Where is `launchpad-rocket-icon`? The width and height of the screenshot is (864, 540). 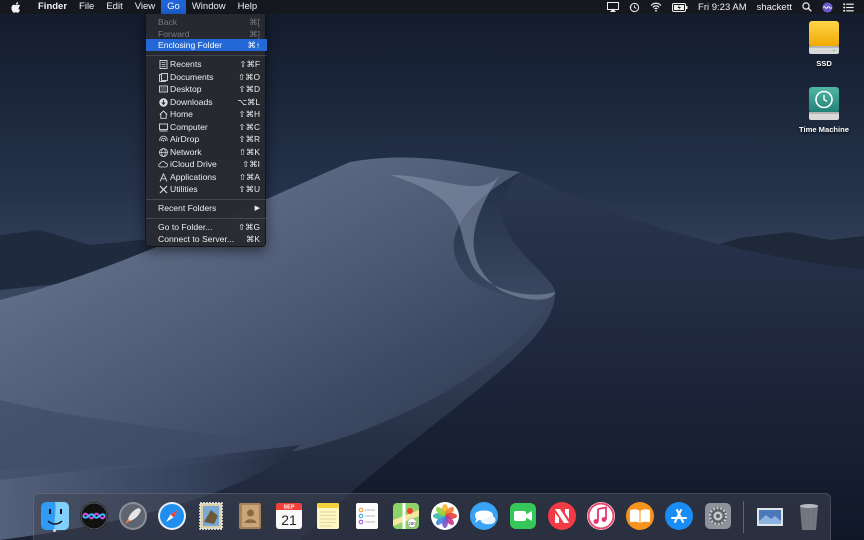
launchpad-rocket-icon is located at coordinates (133, 516).